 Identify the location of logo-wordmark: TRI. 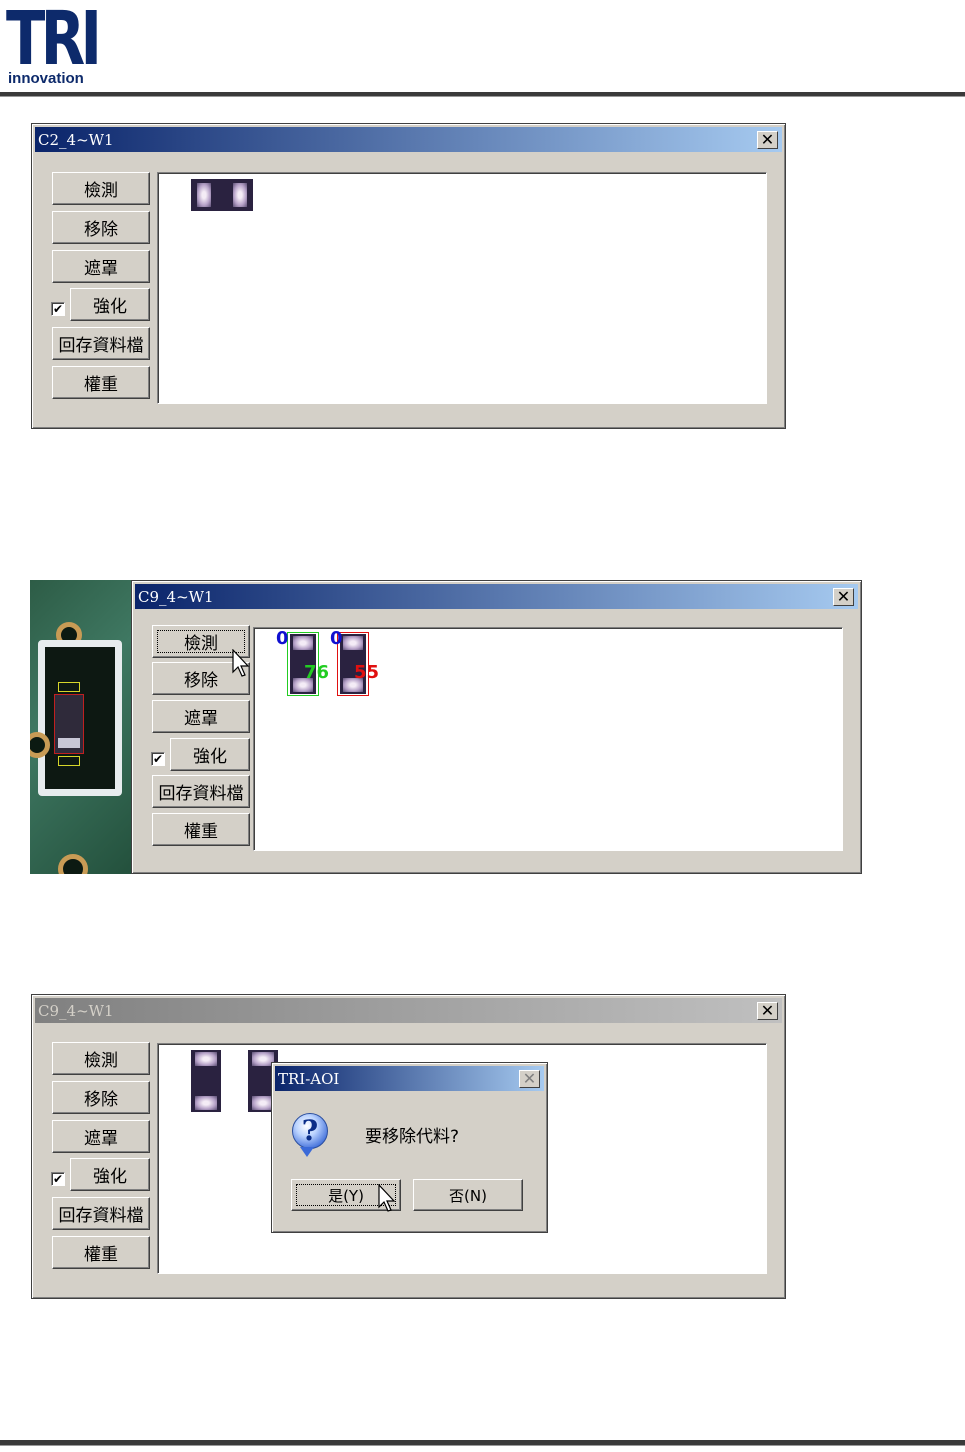
(54, 41).